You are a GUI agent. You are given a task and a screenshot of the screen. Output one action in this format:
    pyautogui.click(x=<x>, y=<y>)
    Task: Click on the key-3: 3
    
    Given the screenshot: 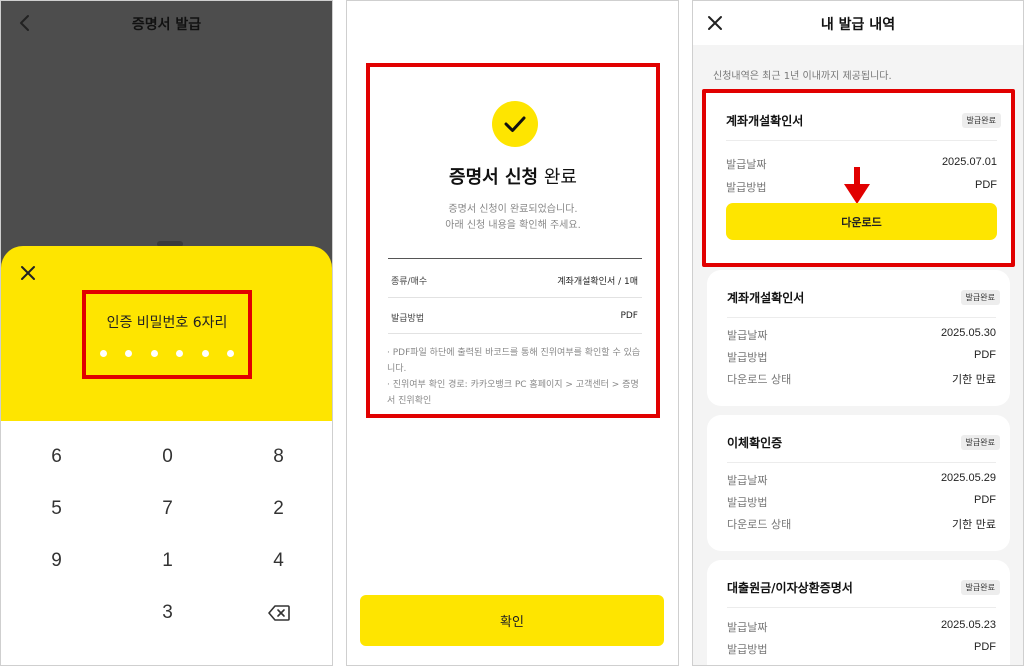 What is the action you would take?
    pyautogui.click(x=167, y=613)
    